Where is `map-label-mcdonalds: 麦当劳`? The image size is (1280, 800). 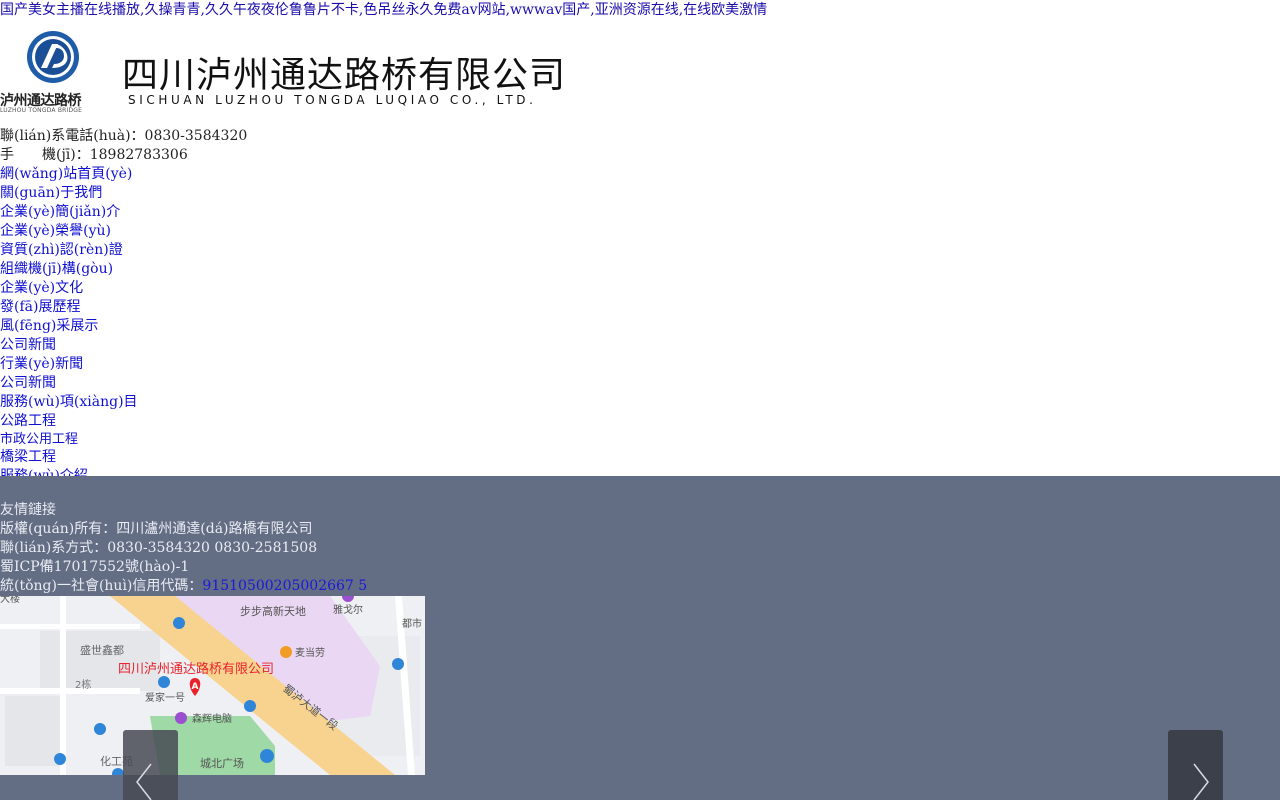 map-label-mcdonalds: 麦当劳 is located at coordinates (310, 652).